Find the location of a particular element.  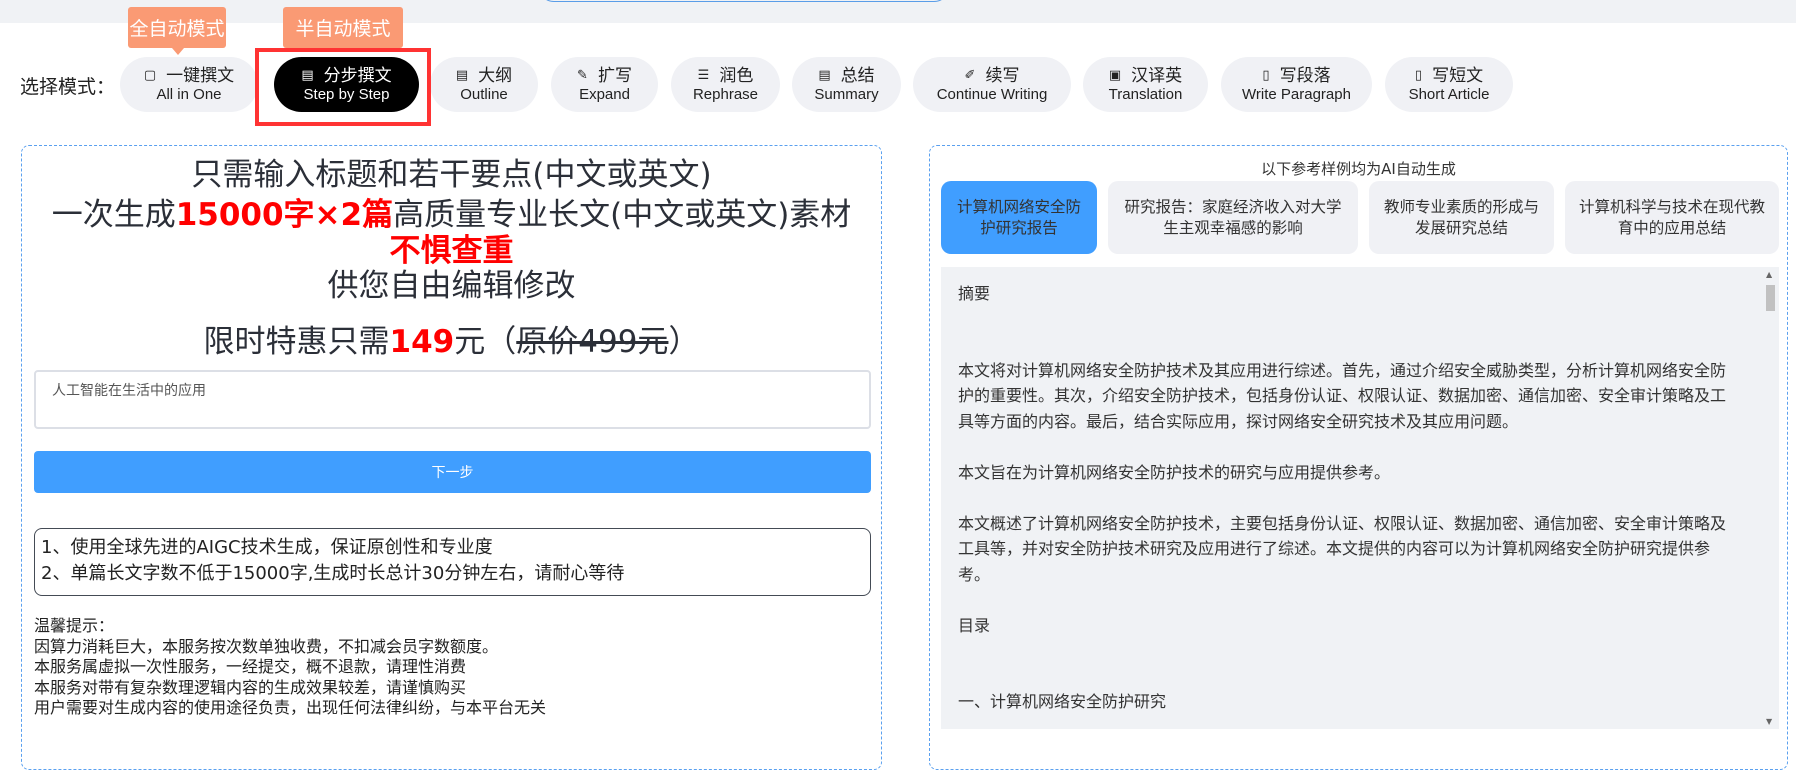

price-text: 元（ is located at coordinates (485, 342).